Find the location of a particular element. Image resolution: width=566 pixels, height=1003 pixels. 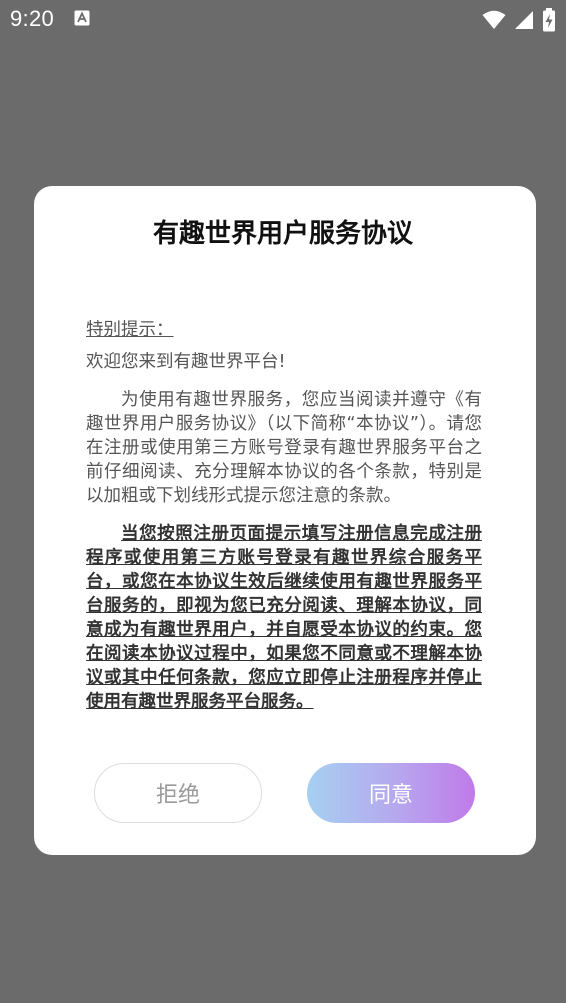

signal-icon is located at coordinates (524, 22).